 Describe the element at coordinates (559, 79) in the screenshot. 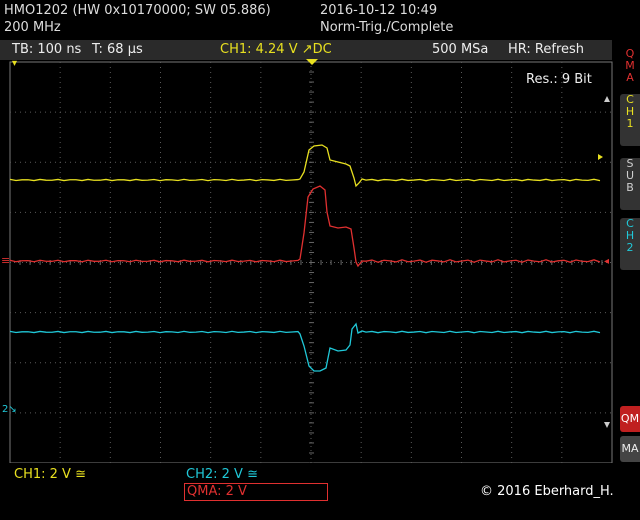

I see `resolution-label: Res.: 9 Bit` at that location.